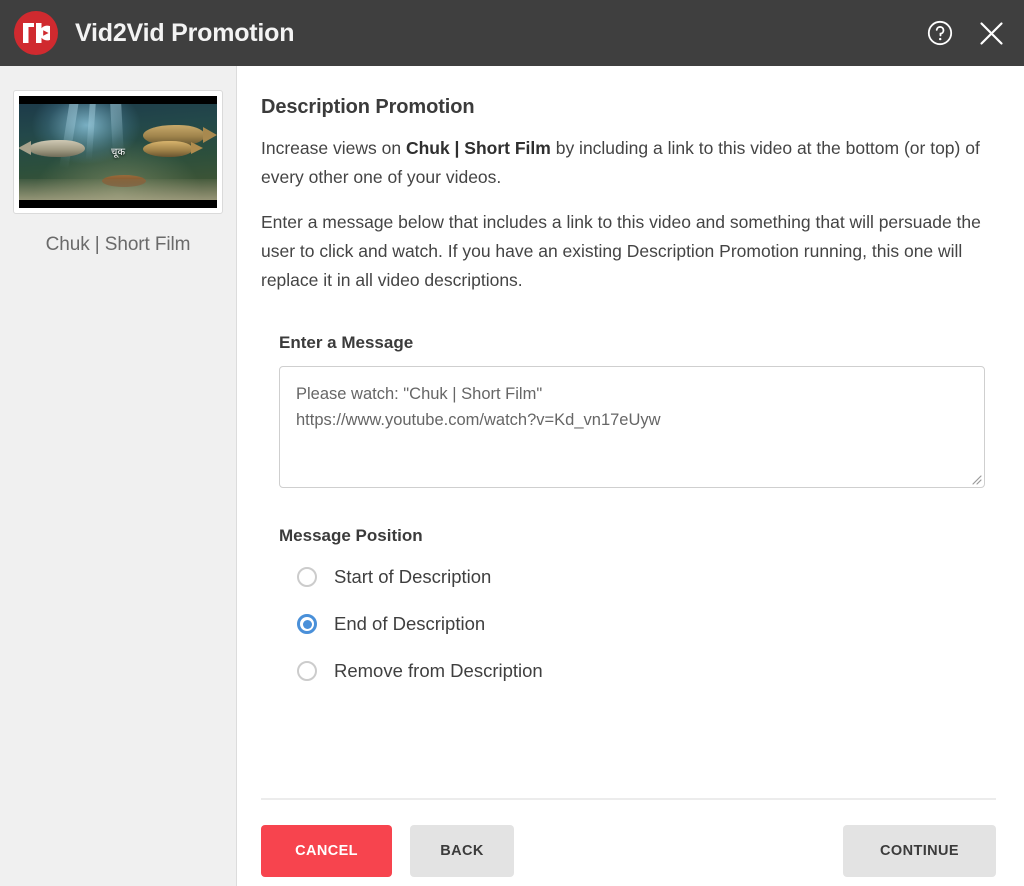 Image resolution: width=1024 pixels, height=886 pixels. I want to click on page-title: Description Promotion, so click(368, 107).